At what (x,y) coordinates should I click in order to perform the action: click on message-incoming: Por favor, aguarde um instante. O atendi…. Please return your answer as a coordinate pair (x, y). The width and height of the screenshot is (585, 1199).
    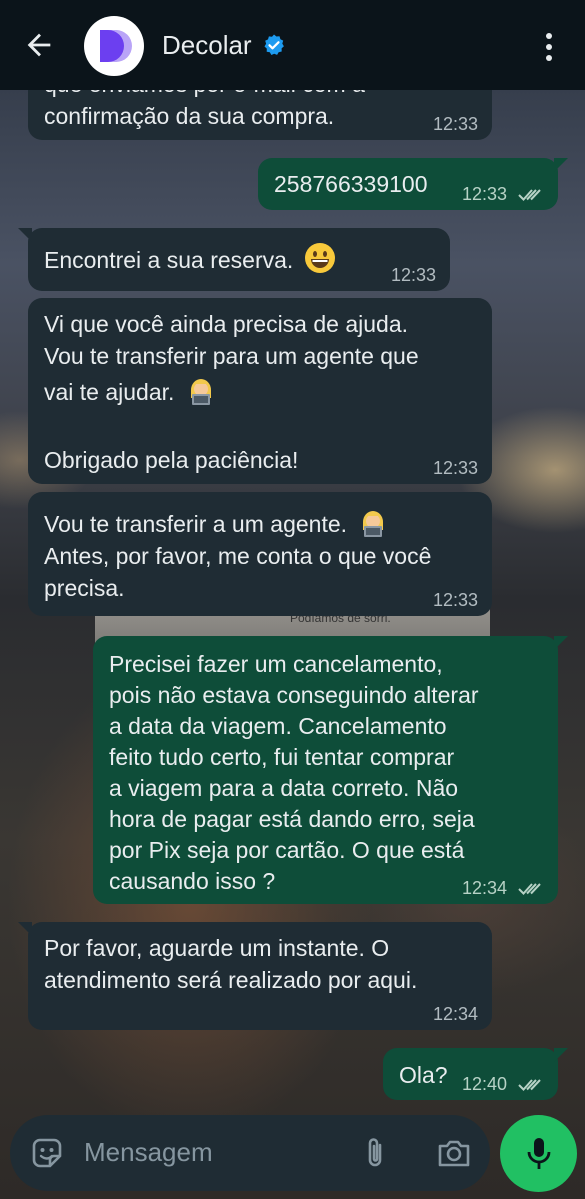
    Looking at the image, I should click on (255, 976).